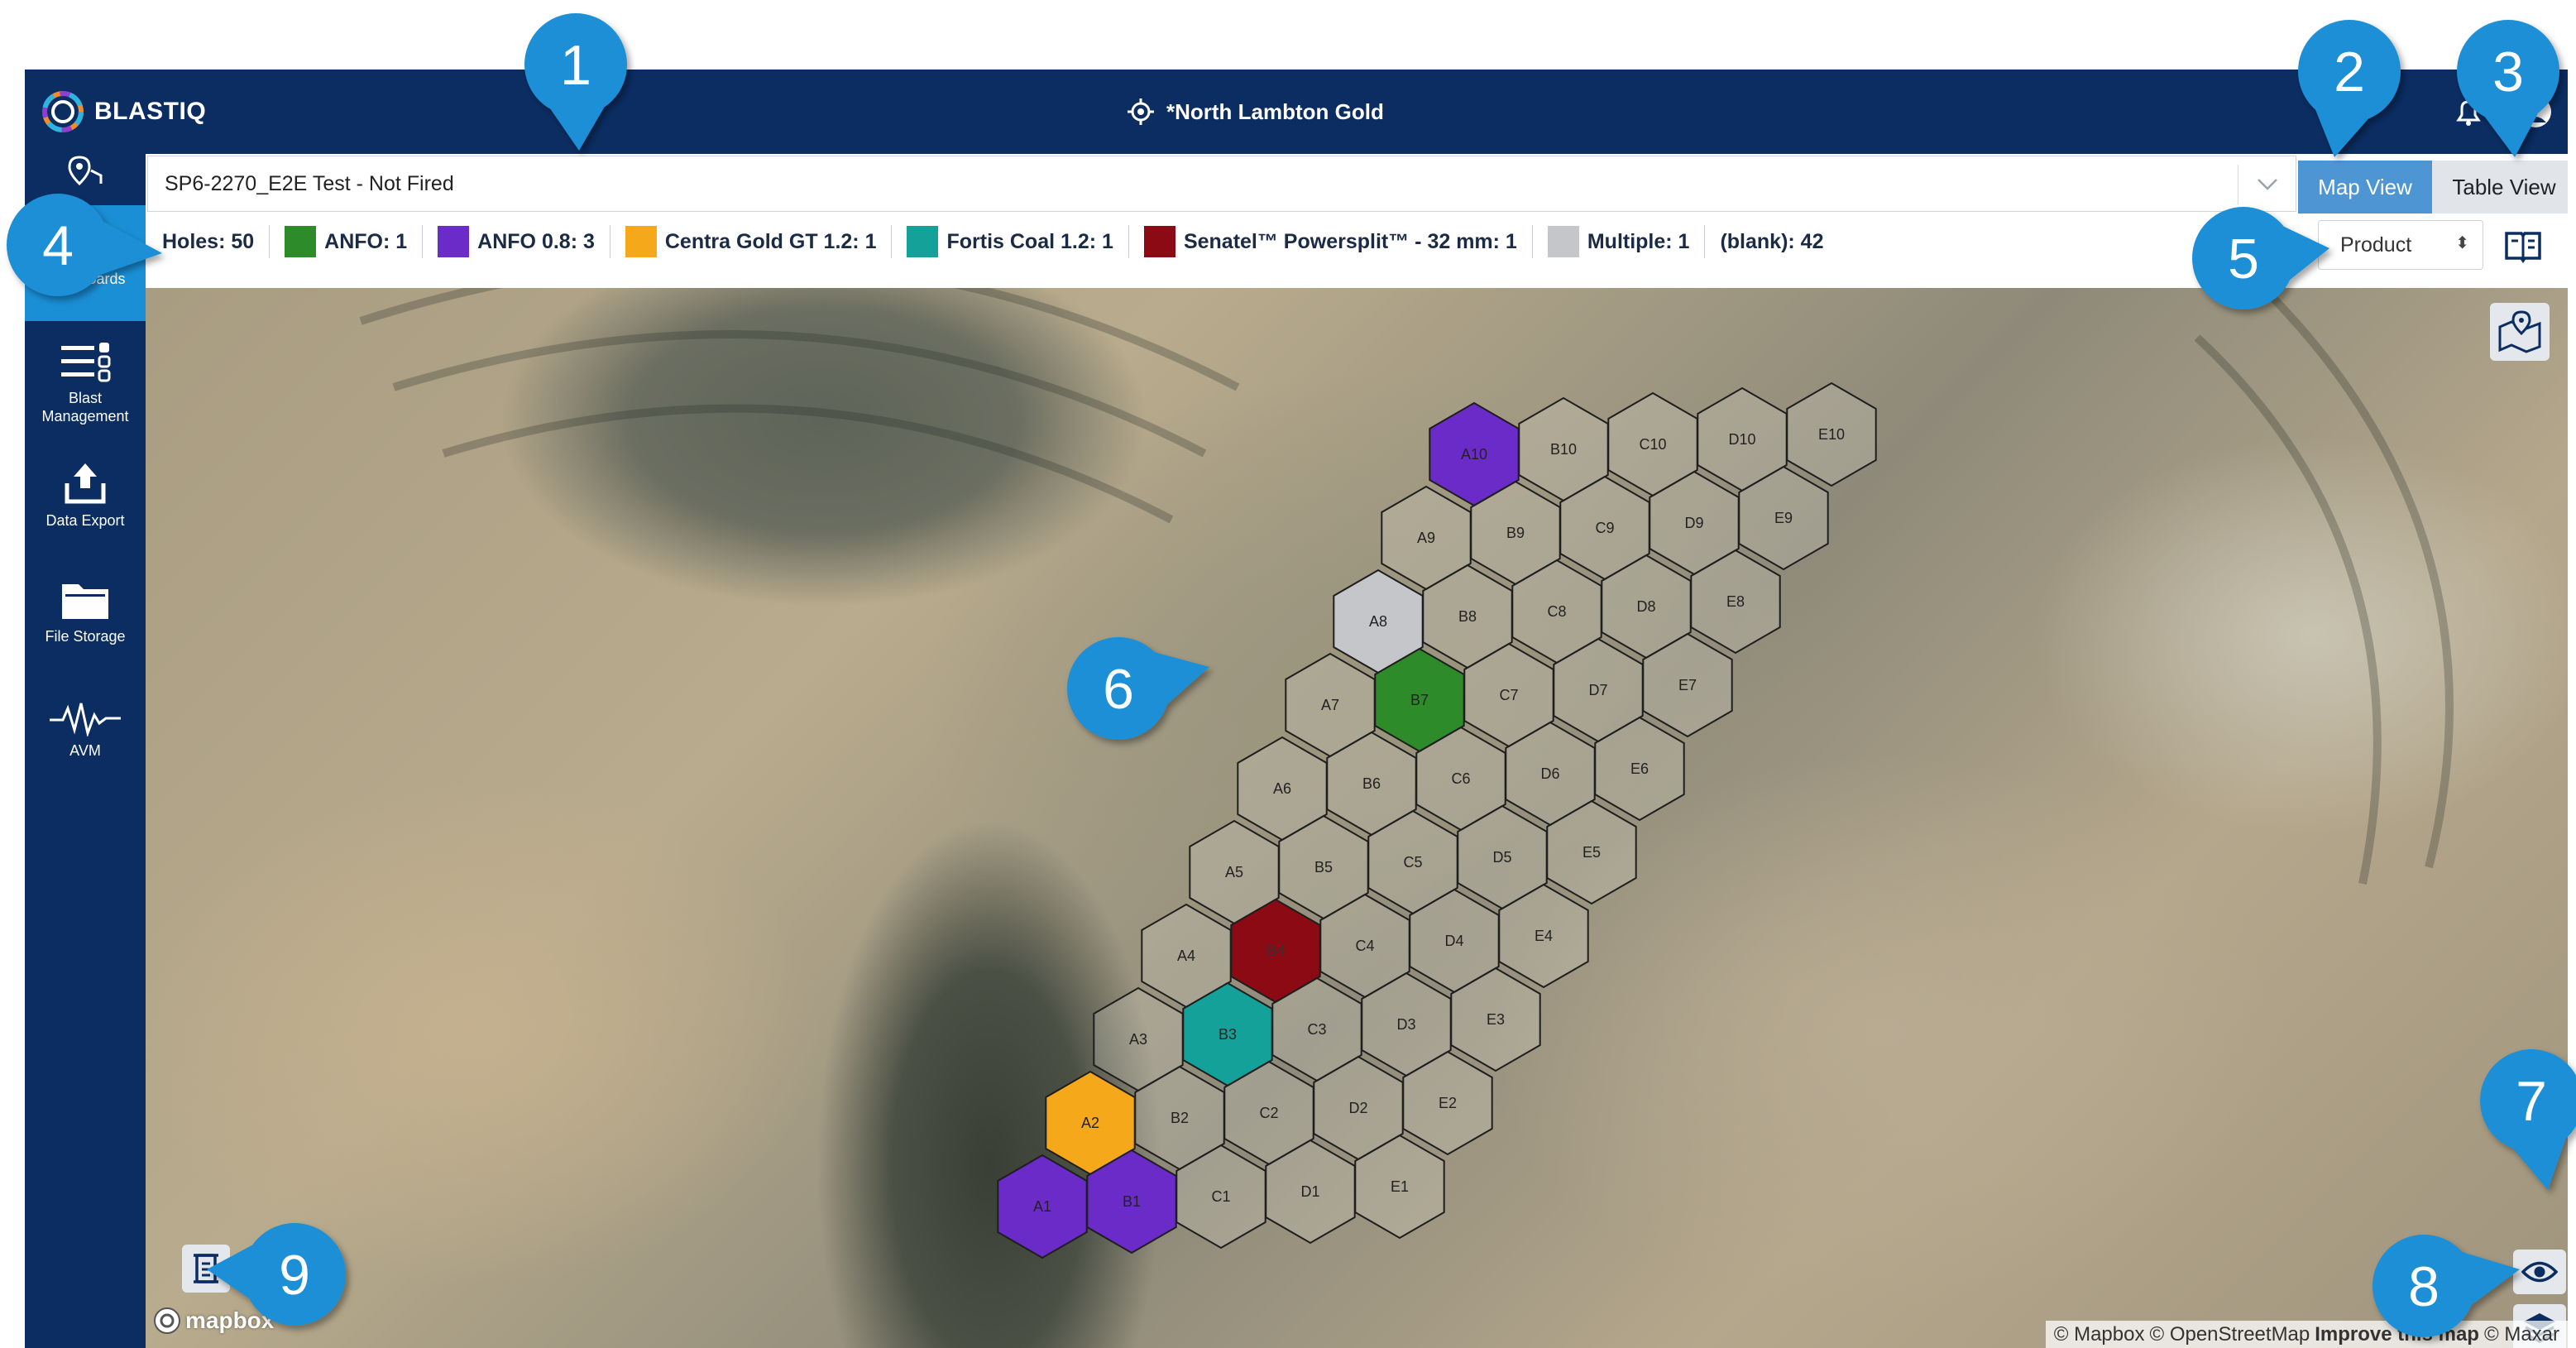 The width and height of the screenshot is (2576, 1348). Describe the element at coordinates (85, 407) in the screenshot. I see `sidebar-item-label: Blast Management` at that location.